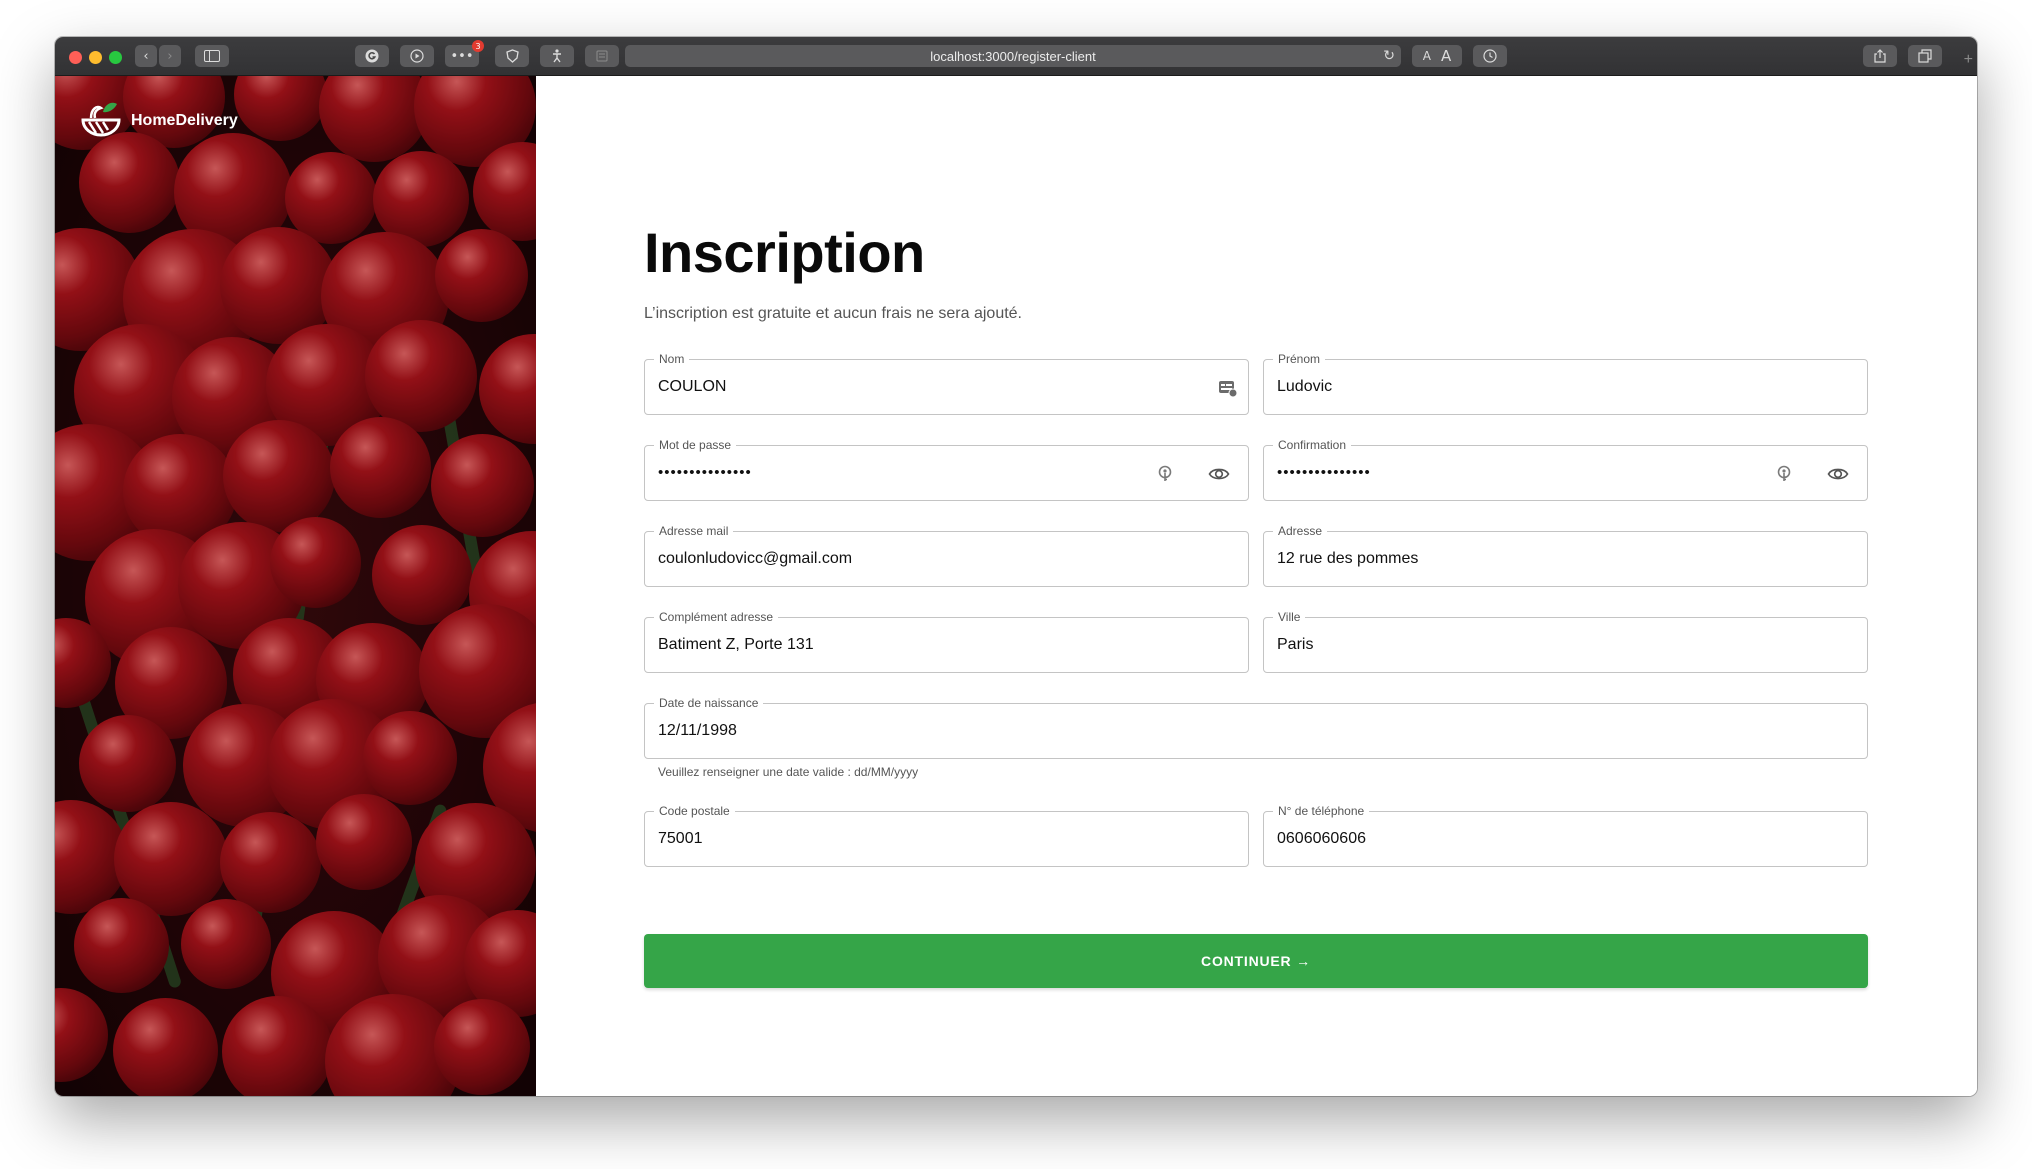 This screenshot has width=2032, height=1169. What do you see at coordinates (672, 359) in the screenshot?
I see `last-name-label: Nom` at bounding box center [672, 359].